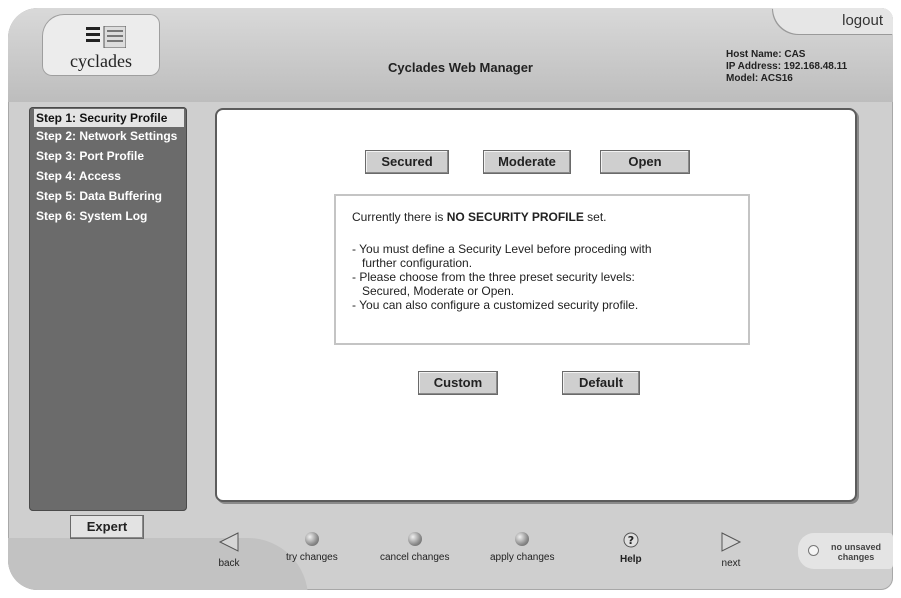 This screenshot has height=598, width=901. Describe the element at coordinates (766, 54) in the screenshot. I see `host-name: Host Name: CAS` at that location.